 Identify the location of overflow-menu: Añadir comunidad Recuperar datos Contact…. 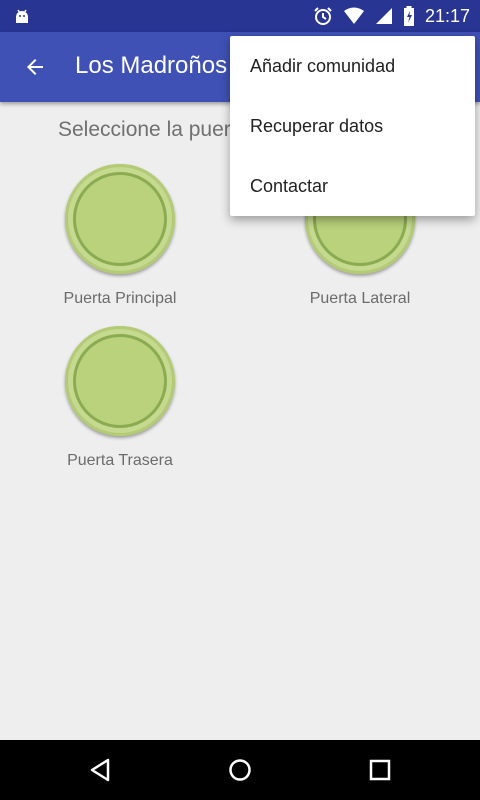
(352, 126).